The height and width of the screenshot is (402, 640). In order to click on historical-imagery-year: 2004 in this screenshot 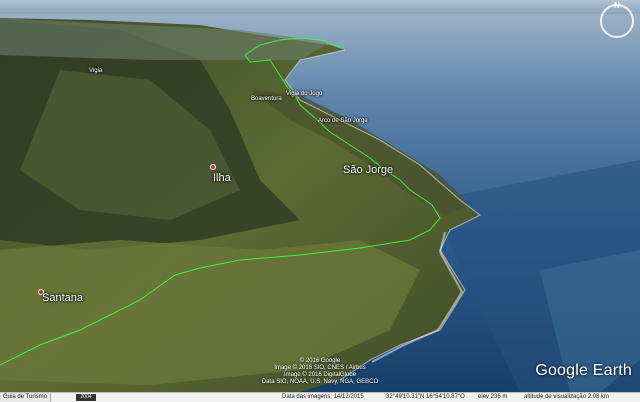, I will do `click(86, 397)`.